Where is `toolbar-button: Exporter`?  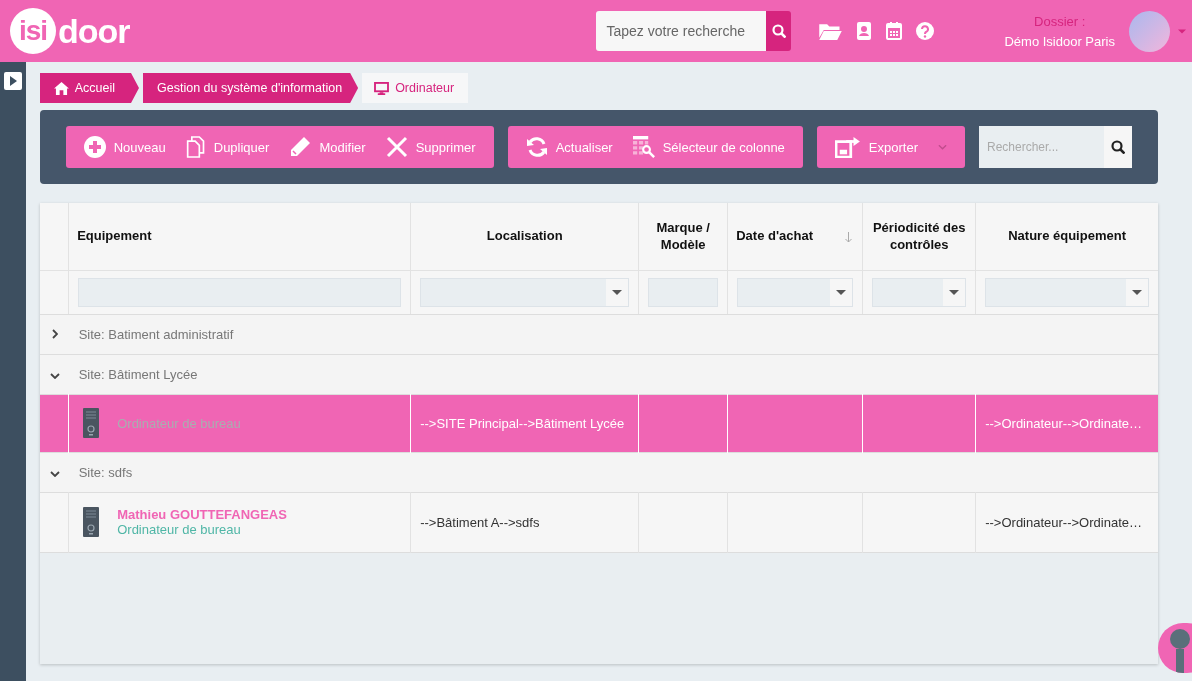
toolbar-button: Exporter is located at coordinates (890, 147).